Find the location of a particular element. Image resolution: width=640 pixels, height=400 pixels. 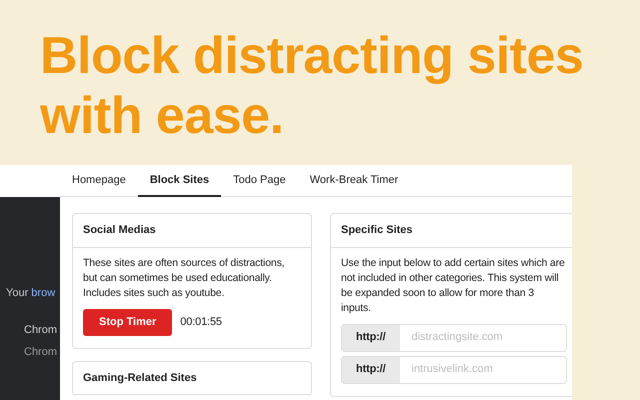

card-text: These sites are often sources of distractions, but can sometimes be used educationally. Includes sites such as youtube. is located at coordinates (184, 278).